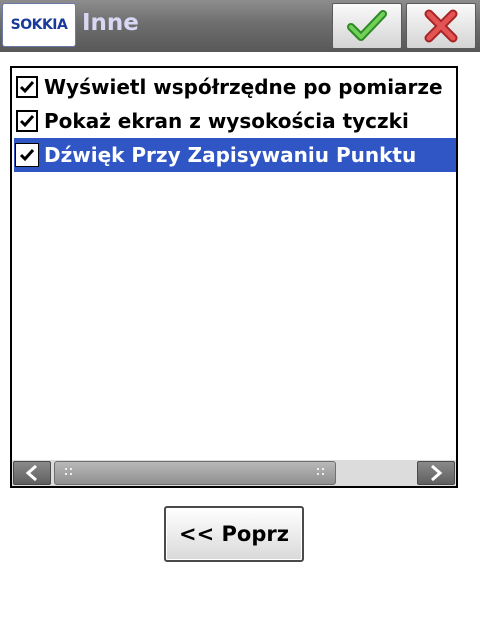 The width and height of the screenshot is (480, 640). Describe the element at coordinates (39, 25) in the screenshot. I see `sokkia-logo: SOKKIA` at that location.